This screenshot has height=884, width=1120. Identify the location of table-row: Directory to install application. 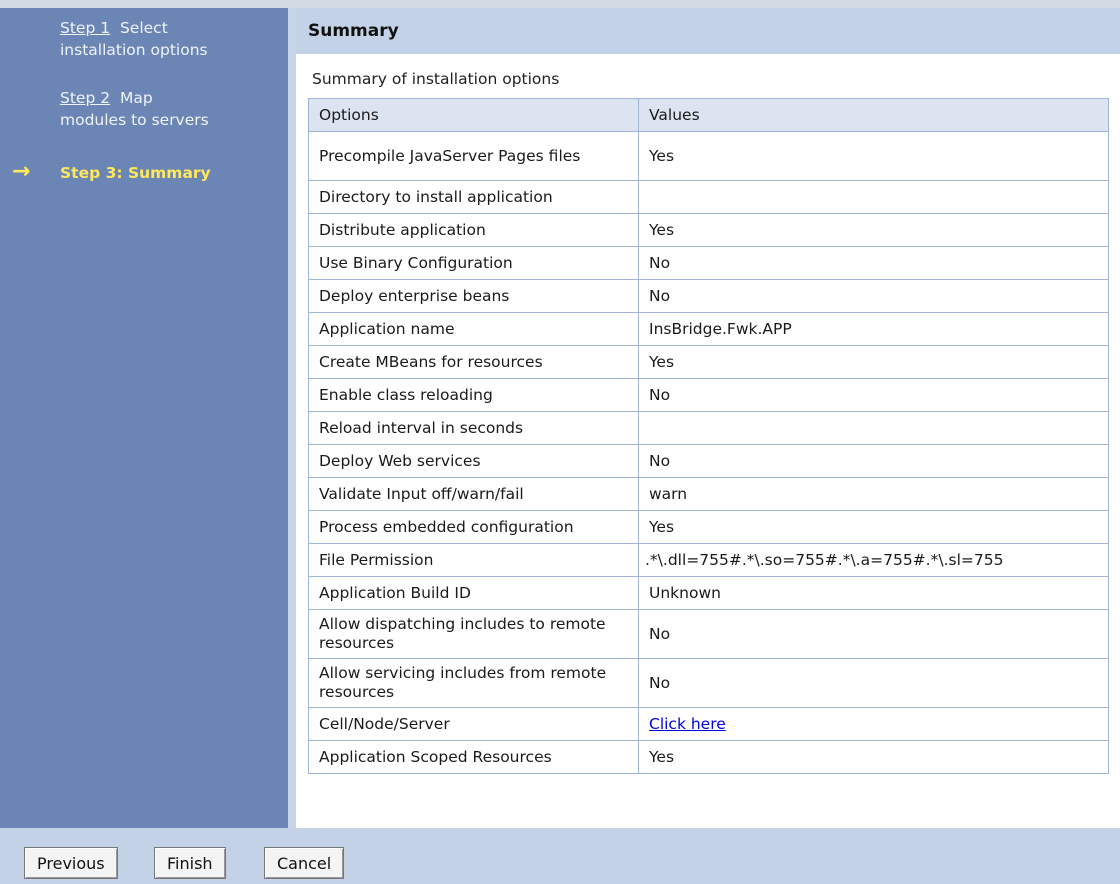
(708, 197).